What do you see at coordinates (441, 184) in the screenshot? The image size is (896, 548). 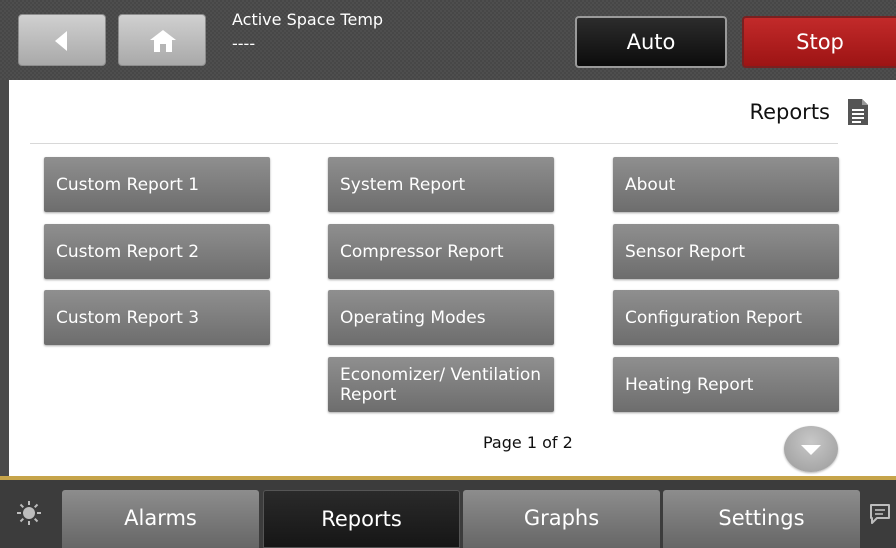 I see `system-report-button: System Report` at bounding box center [441, 184].